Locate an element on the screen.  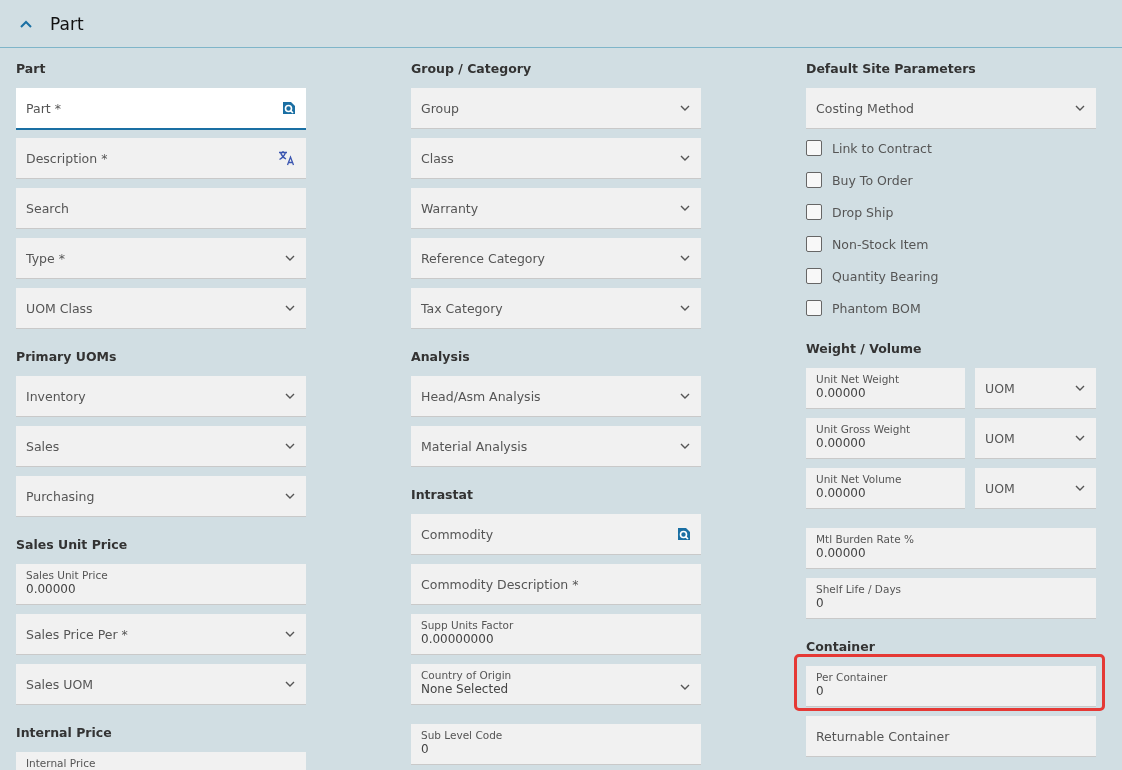
checkbox-label: Buy To Order is located at coordinates (872, 180).